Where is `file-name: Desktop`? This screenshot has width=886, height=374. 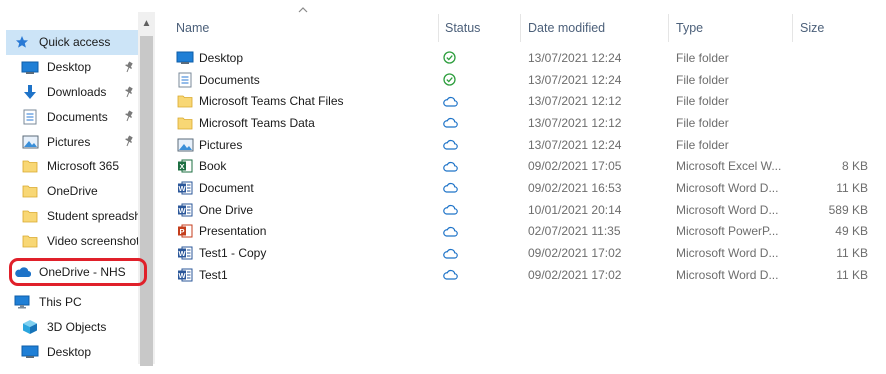
file-name: Desktop is located at coordinates (221, 57).